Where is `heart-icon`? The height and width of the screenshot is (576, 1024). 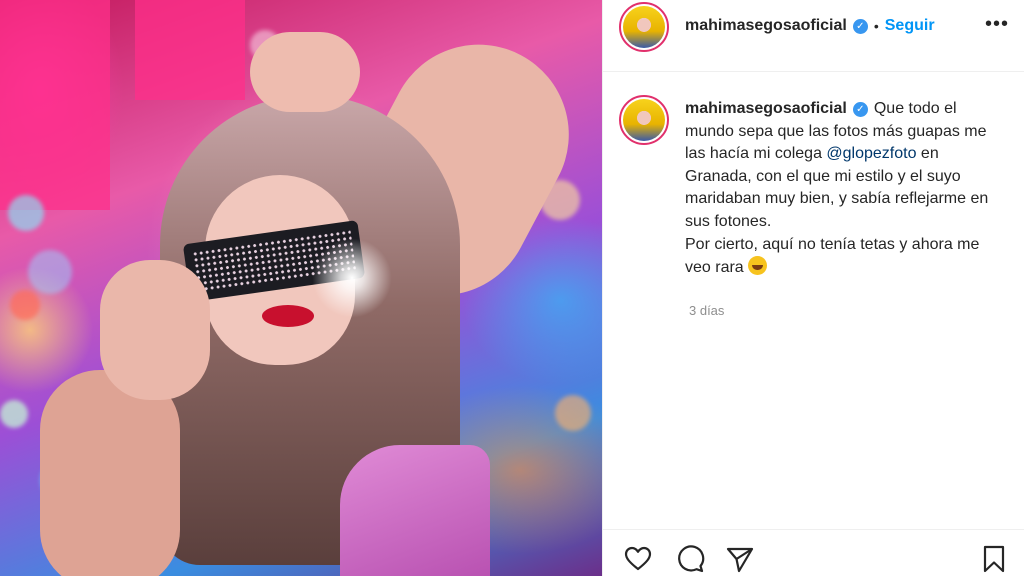
heart-icon is located at coordinates (638, 559).